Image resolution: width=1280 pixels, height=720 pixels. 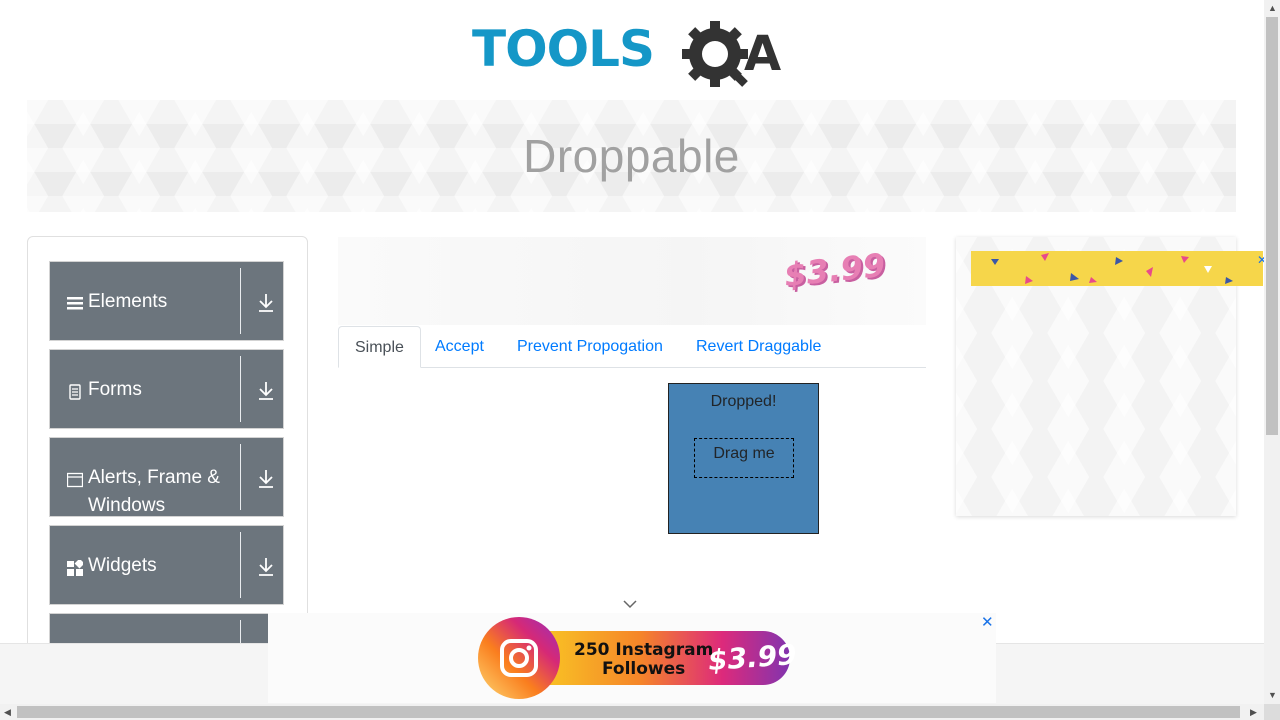 What do you see at coordinates (1112, 268) in the screenshot?
I see `confetti-graphic` at bounding box center [1112, 268].